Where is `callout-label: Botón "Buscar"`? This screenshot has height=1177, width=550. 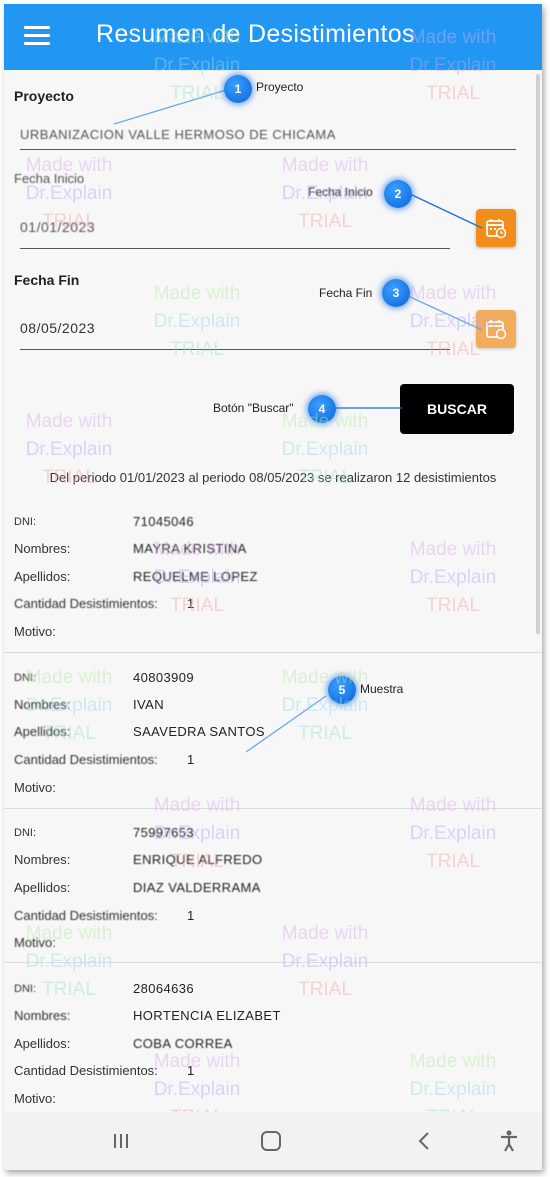
callout-label: Botón "Buscar" is located at coordinates (253, 408).